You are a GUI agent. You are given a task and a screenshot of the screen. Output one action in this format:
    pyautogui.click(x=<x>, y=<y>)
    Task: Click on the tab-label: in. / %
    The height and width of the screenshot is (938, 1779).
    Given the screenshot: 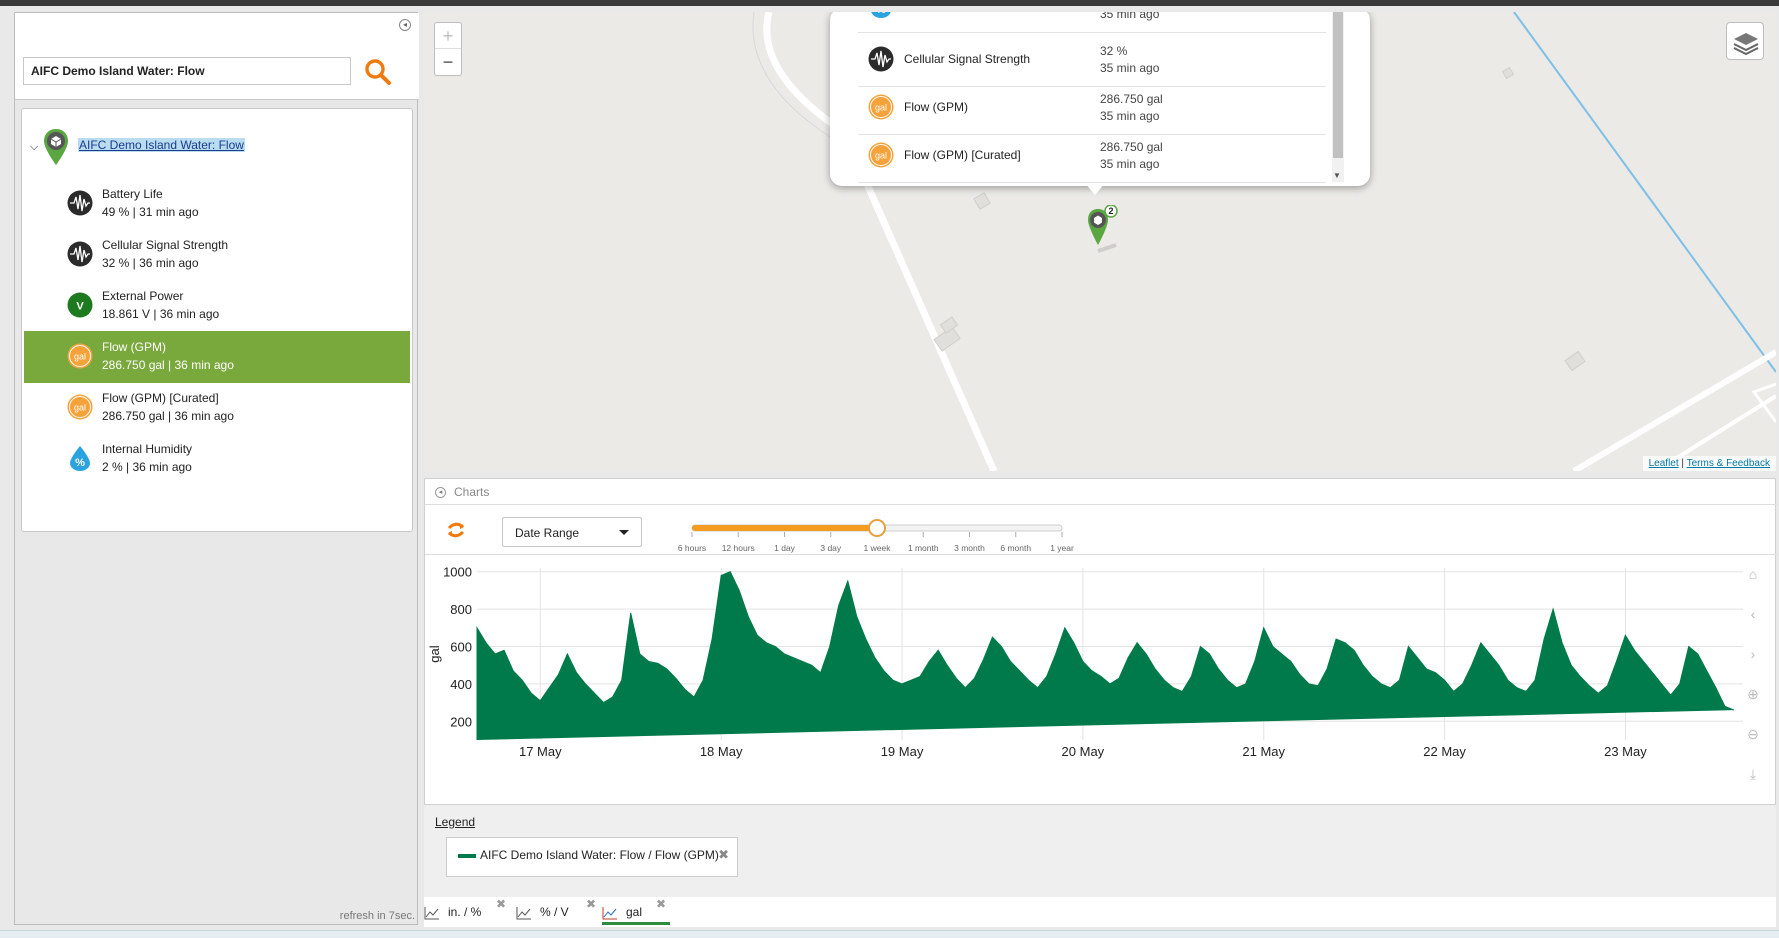 What is the action you would take?
    pyautogui.click(x=465, y=912)
    